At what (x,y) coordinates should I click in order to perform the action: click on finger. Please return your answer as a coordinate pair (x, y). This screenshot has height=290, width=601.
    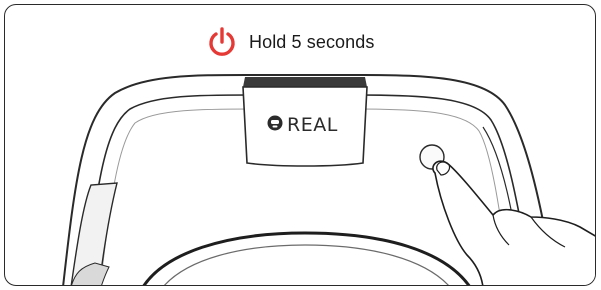
    Looking at the image, I should click on (513, 222).